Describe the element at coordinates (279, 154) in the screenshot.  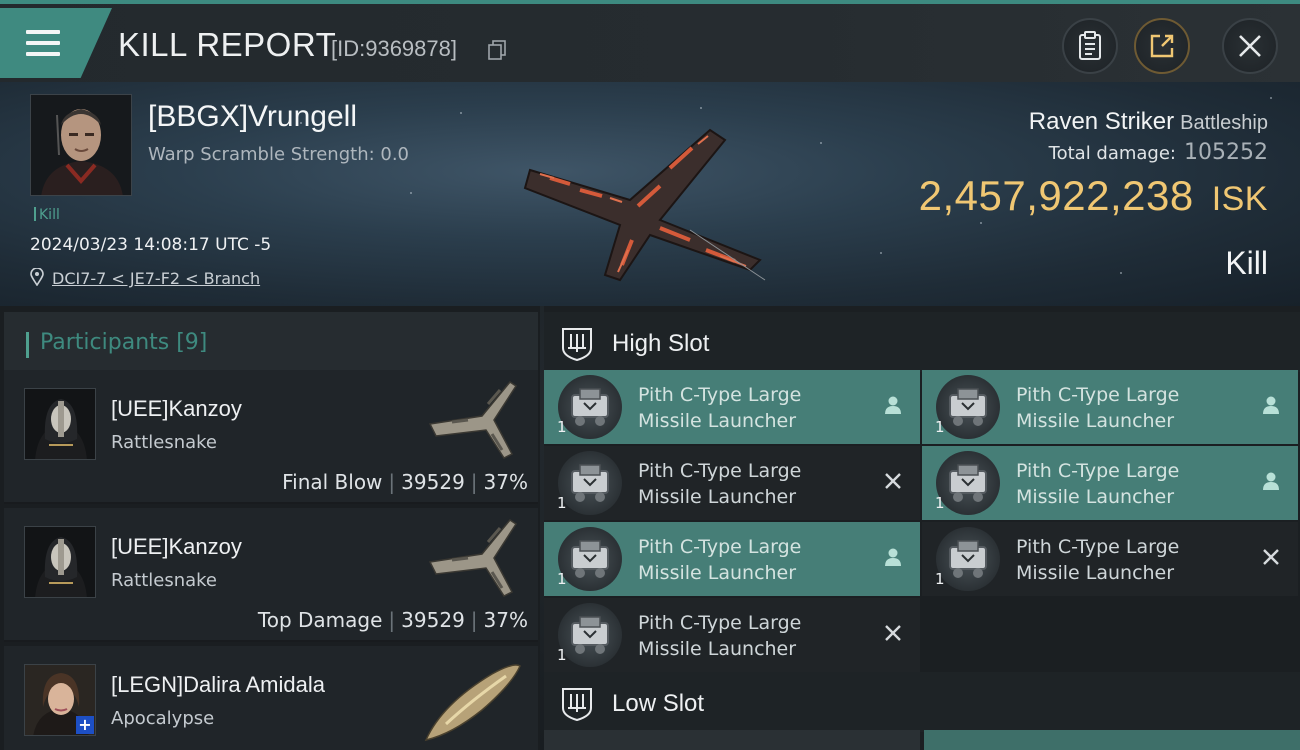
I see `warp-scramble-strength: Warp Scramble Strength: 0.0` at that location.